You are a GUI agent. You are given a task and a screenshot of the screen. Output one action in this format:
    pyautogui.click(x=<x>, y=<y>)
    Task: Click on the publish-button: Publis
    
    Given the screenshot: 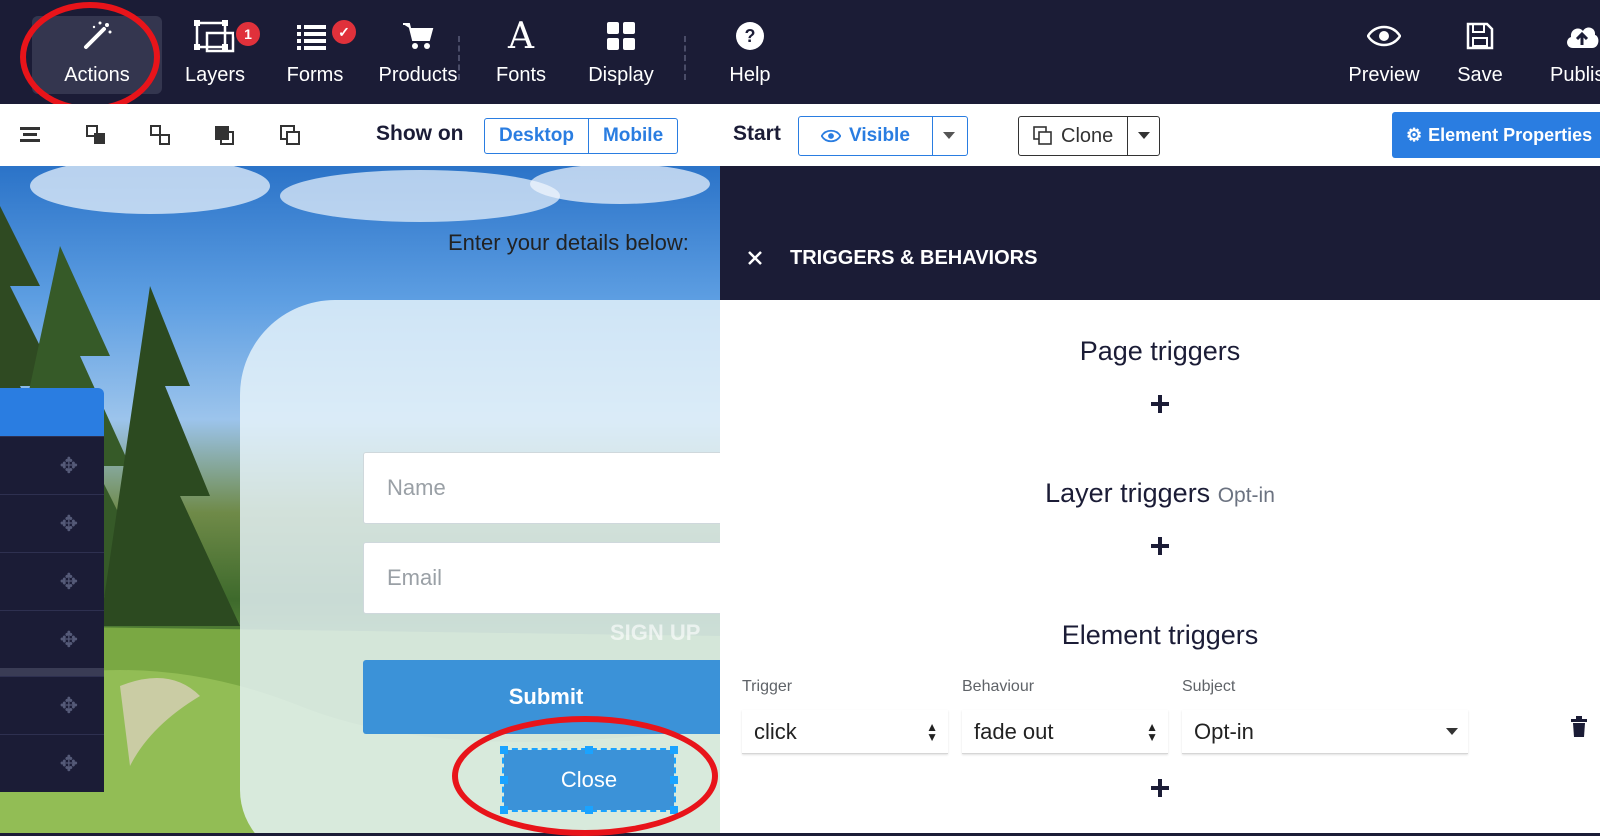 What is the action you would take?
    pyautogui.click(x=1569, y=55)
    